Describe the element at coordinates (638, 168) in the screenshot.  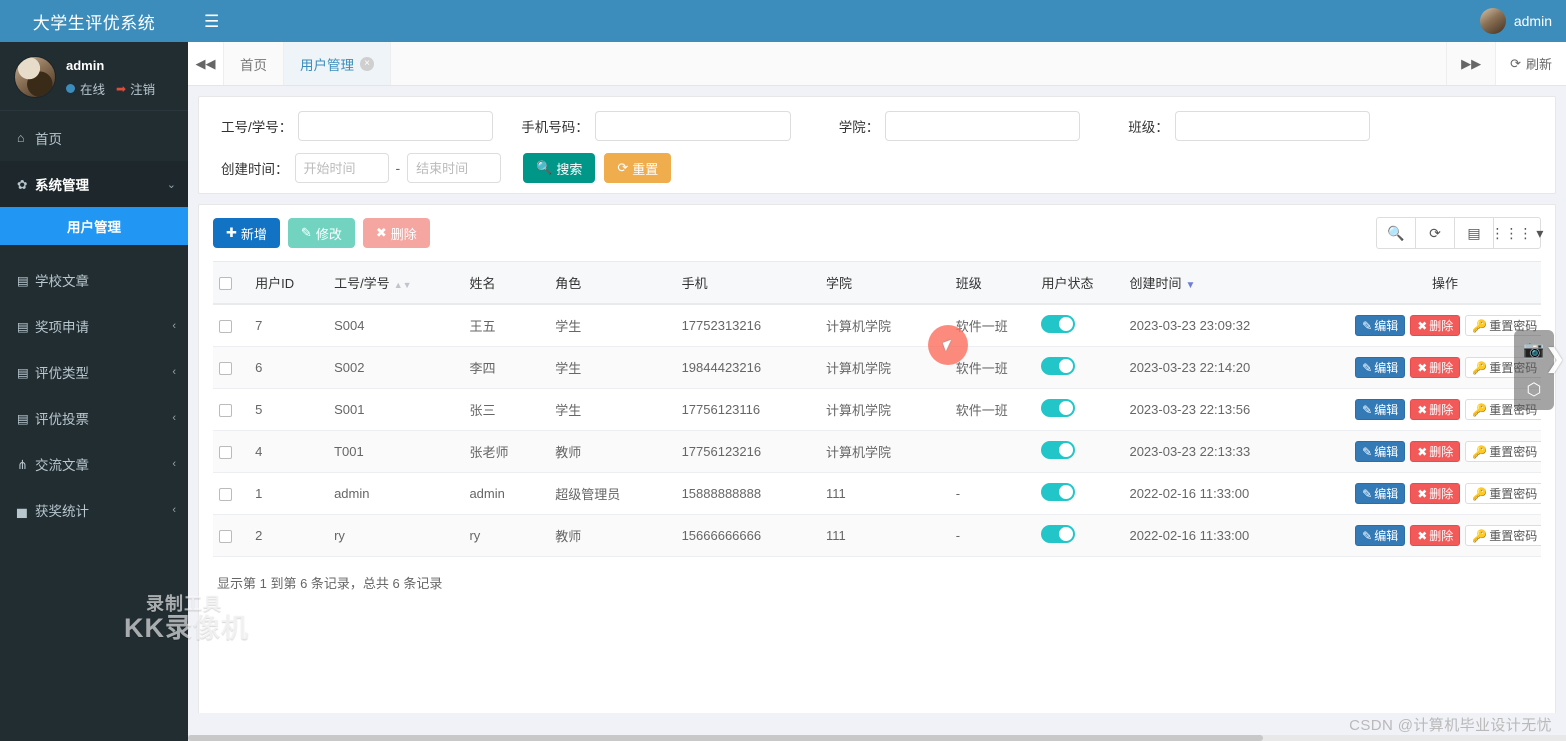
I see `reset-button: ⟳ 重置` at that location.